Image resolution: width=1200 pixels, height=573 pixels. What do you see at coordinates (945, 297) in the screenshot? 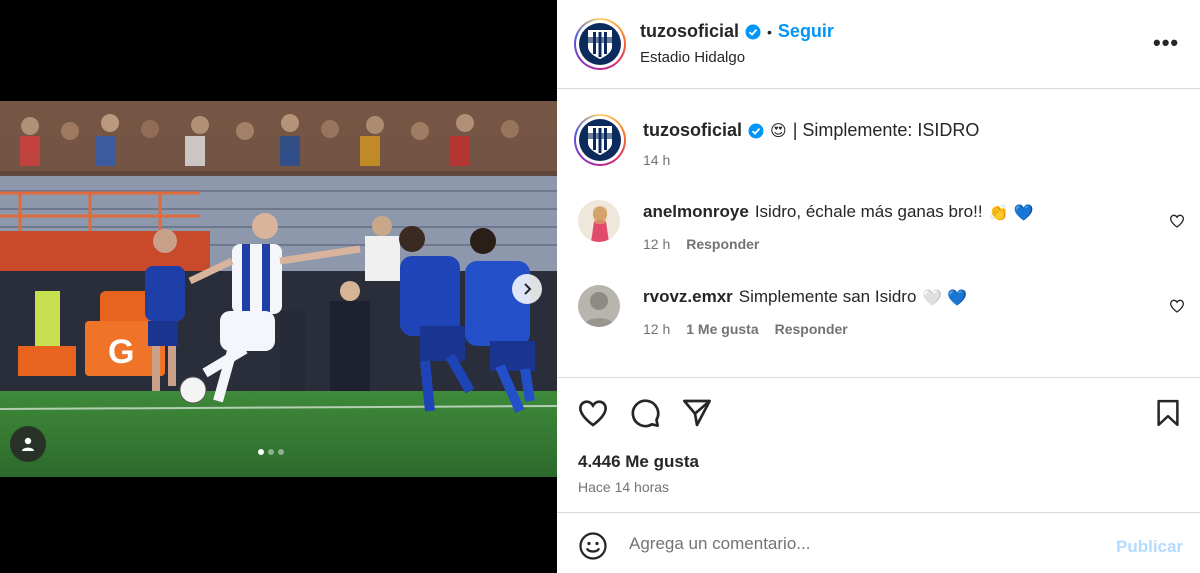
I see `comment-emojis: 🤍 💙` at bounding box center [945, 297].